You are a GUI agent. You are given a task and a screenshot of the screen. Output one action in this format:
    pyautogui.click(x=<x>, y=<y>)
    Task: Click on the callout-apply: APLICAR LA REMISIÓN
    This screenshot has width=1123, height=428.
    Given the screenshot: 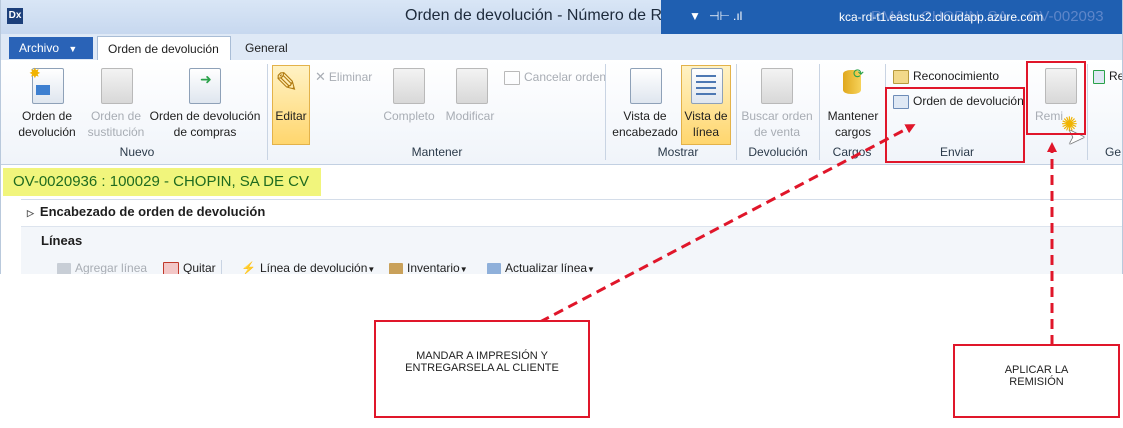 What is the action you would take?
    pyautogui.click(x=1036, y=381)
    